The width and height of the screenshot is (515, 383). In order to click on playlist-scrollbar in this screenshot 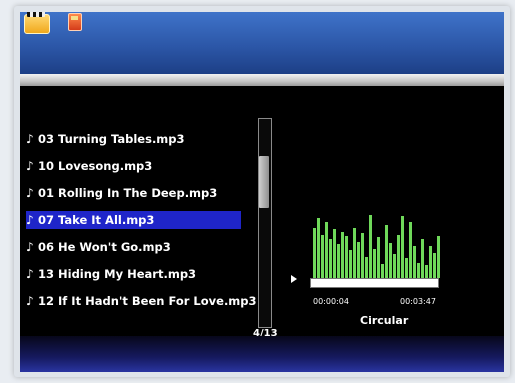, I will do `click(265, 223)`.